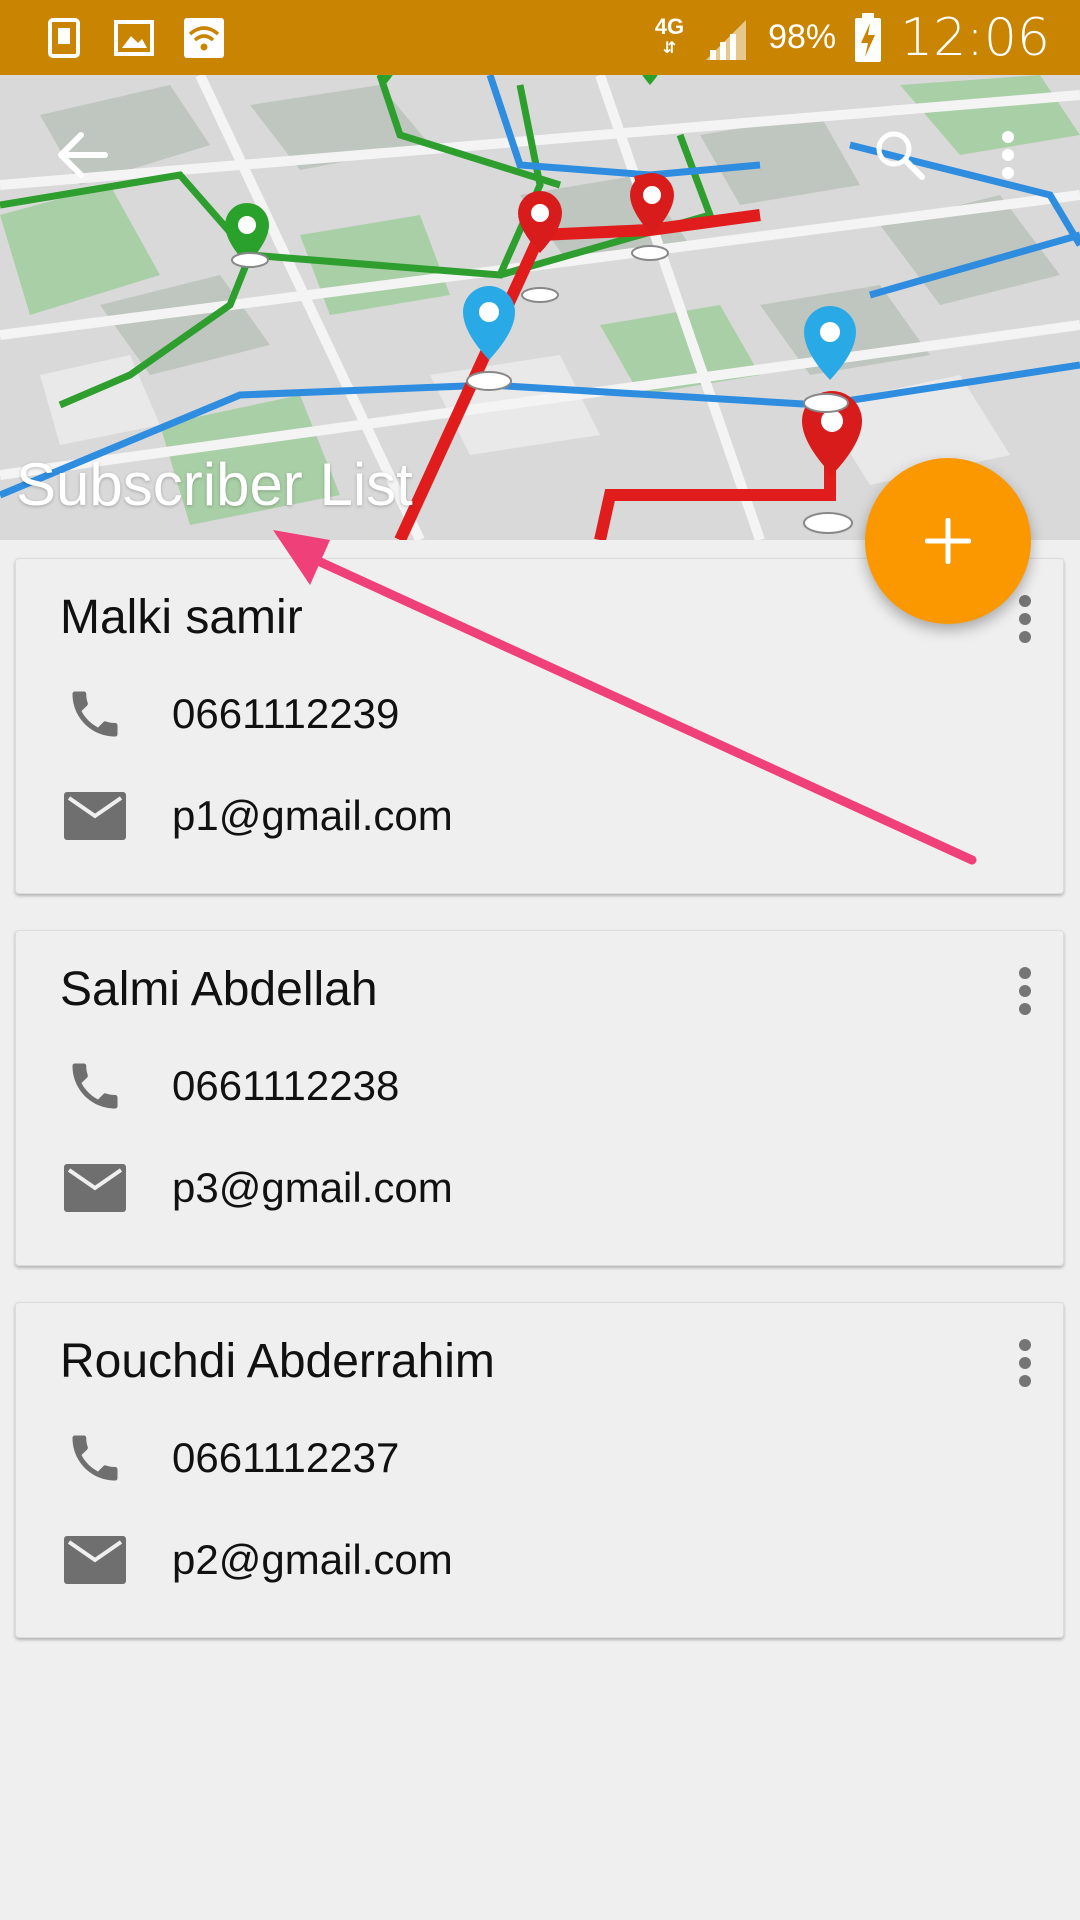 The image size is (1080, 1920). I want to click on subscriber-phone: 0661112238, so click(286, 1085).